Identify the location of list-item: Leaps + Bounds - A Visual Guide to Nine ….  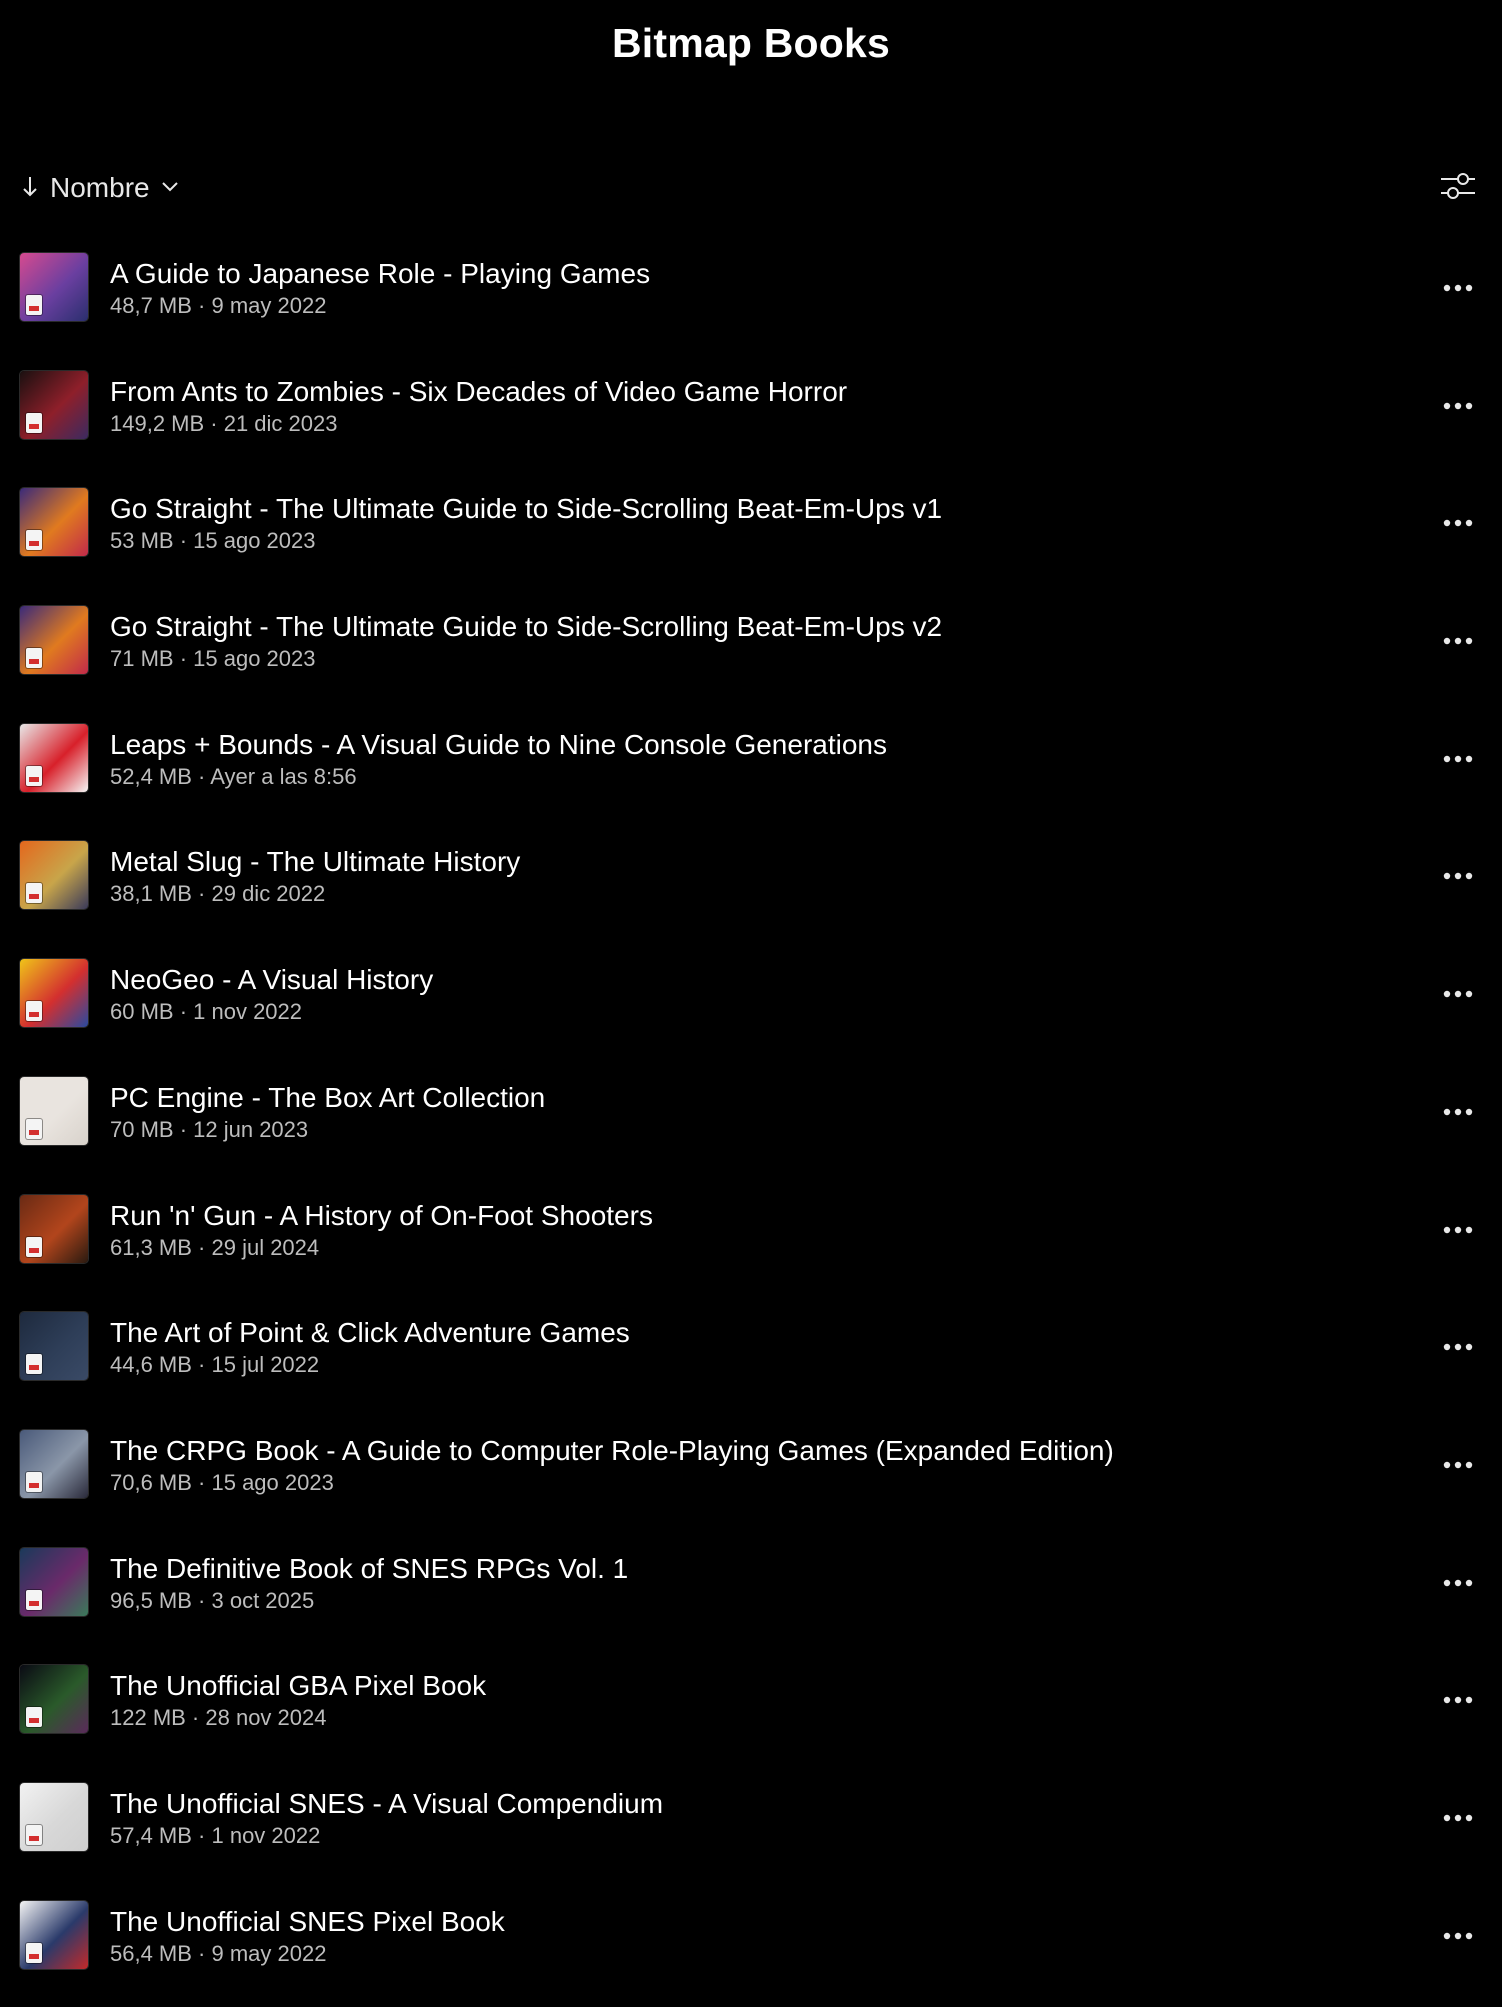
(751, 772).